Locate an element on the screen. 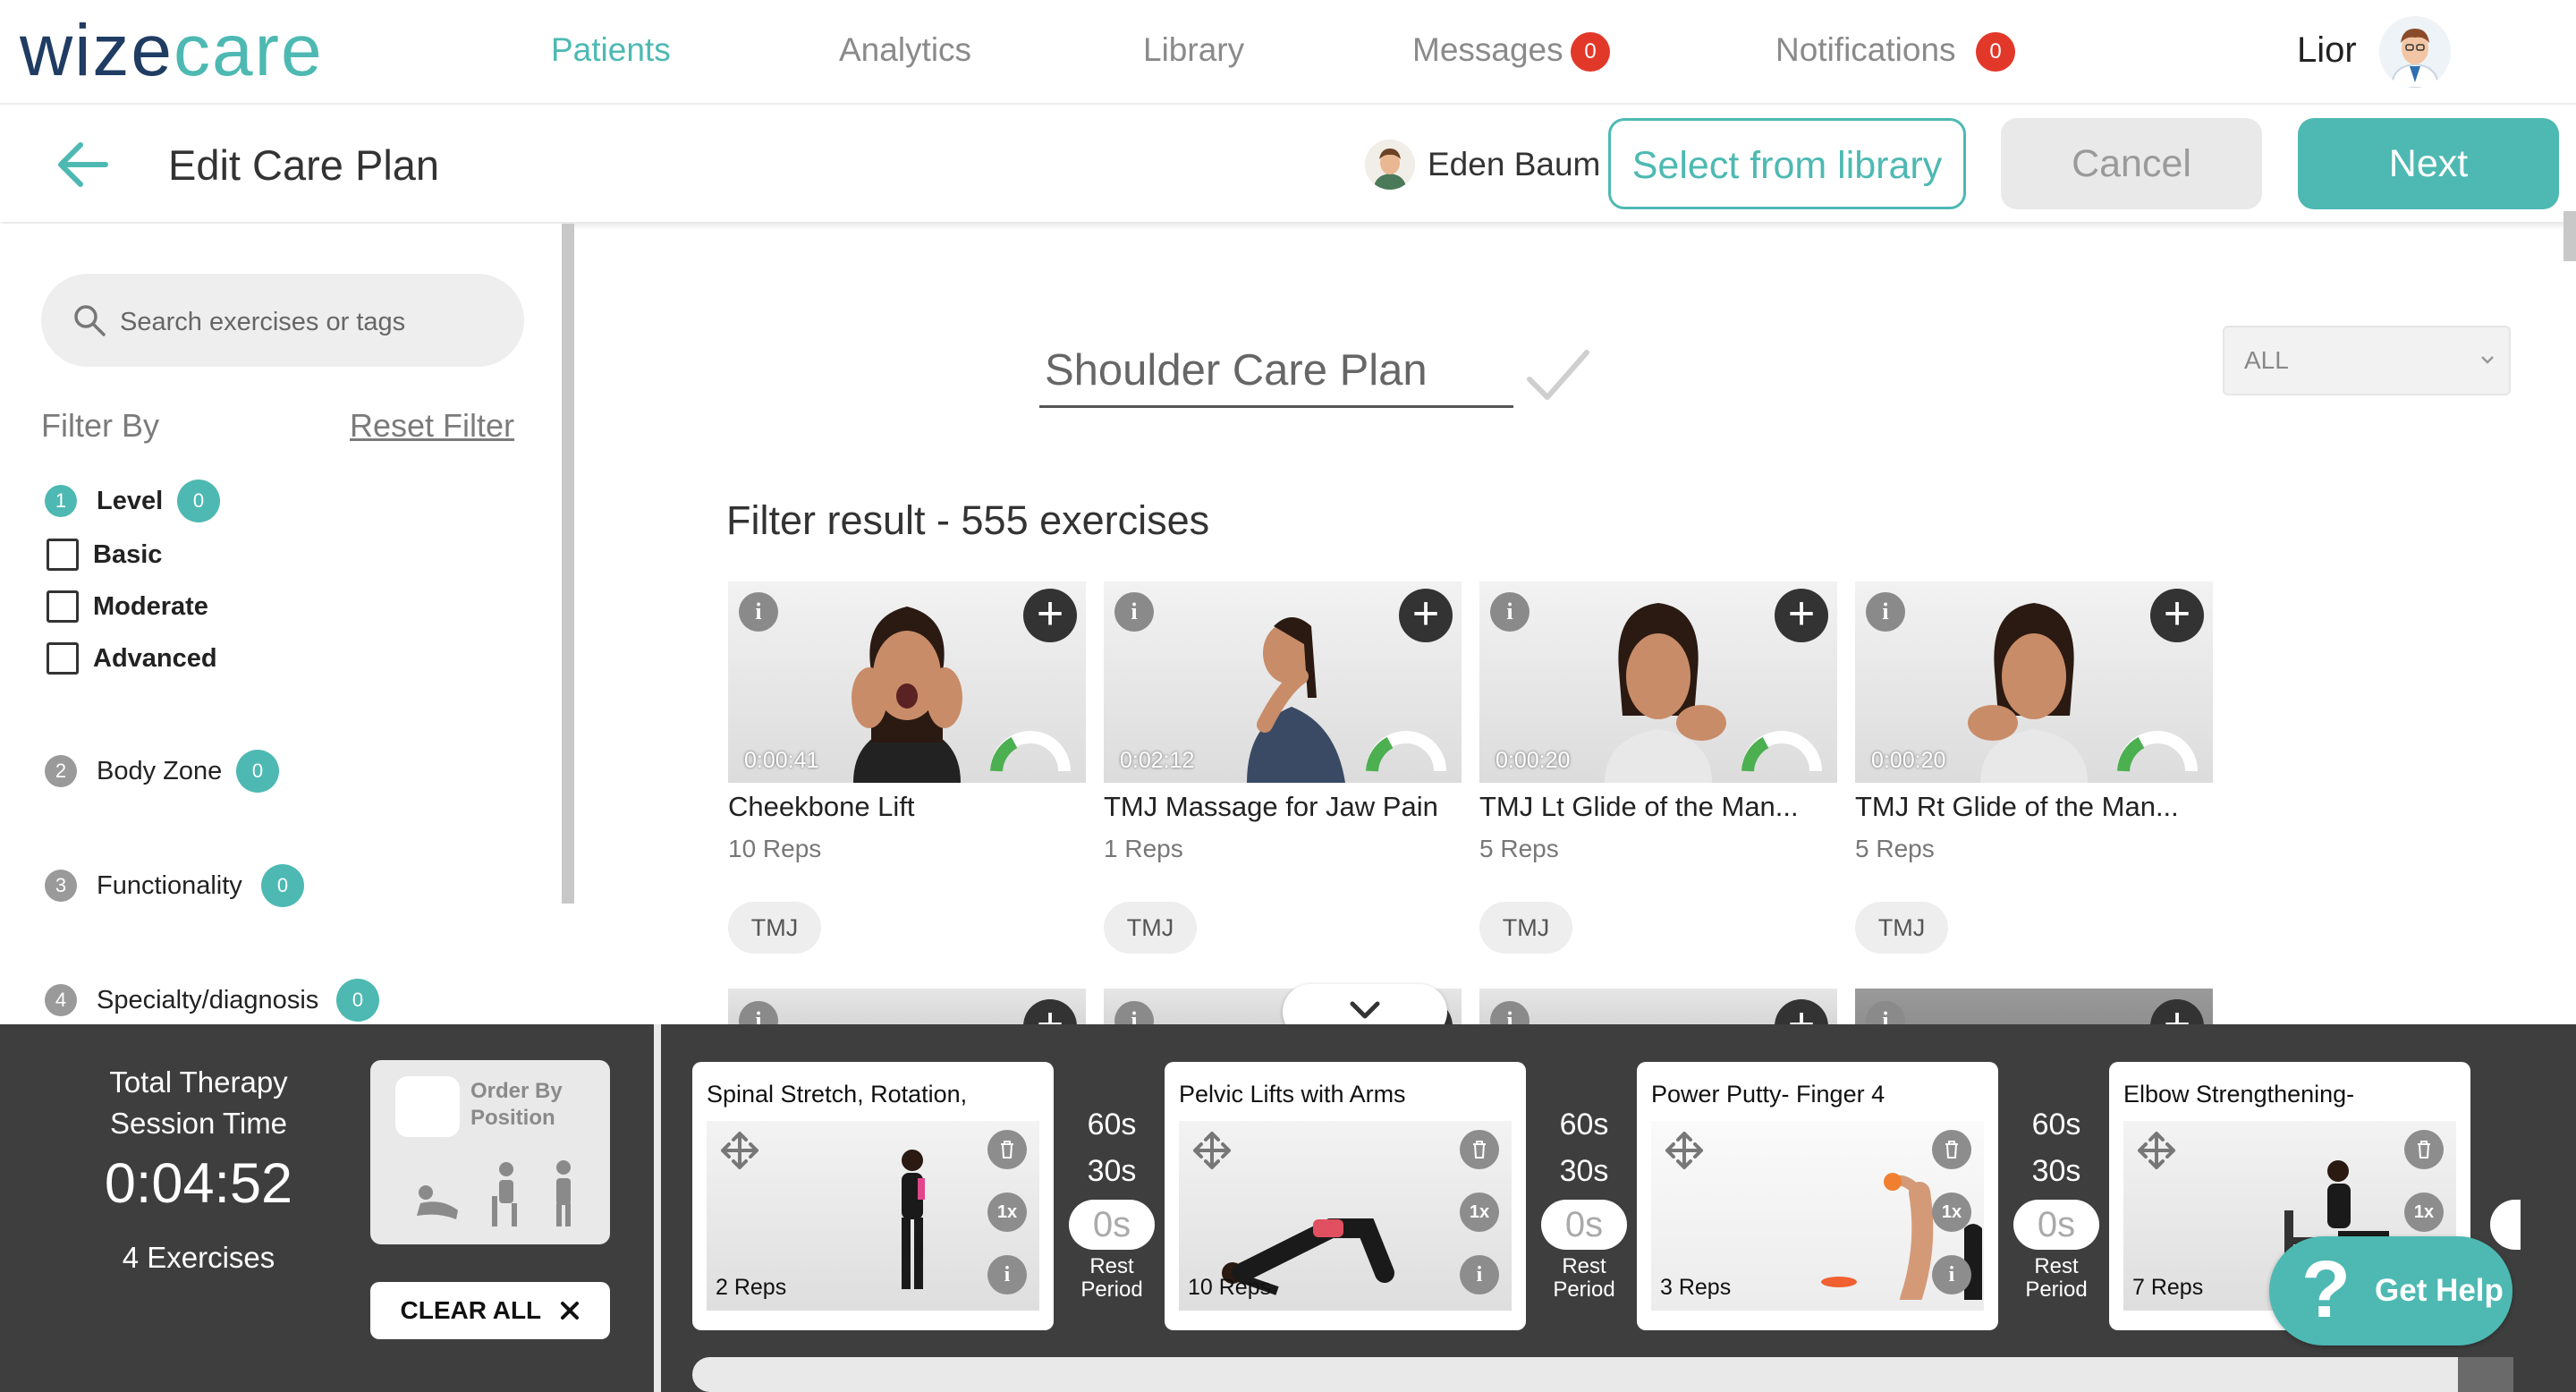 The width and height of the screenshot is (2576, 1392). select-from-library-button: Select from library is located at coordinates (1787, 163).